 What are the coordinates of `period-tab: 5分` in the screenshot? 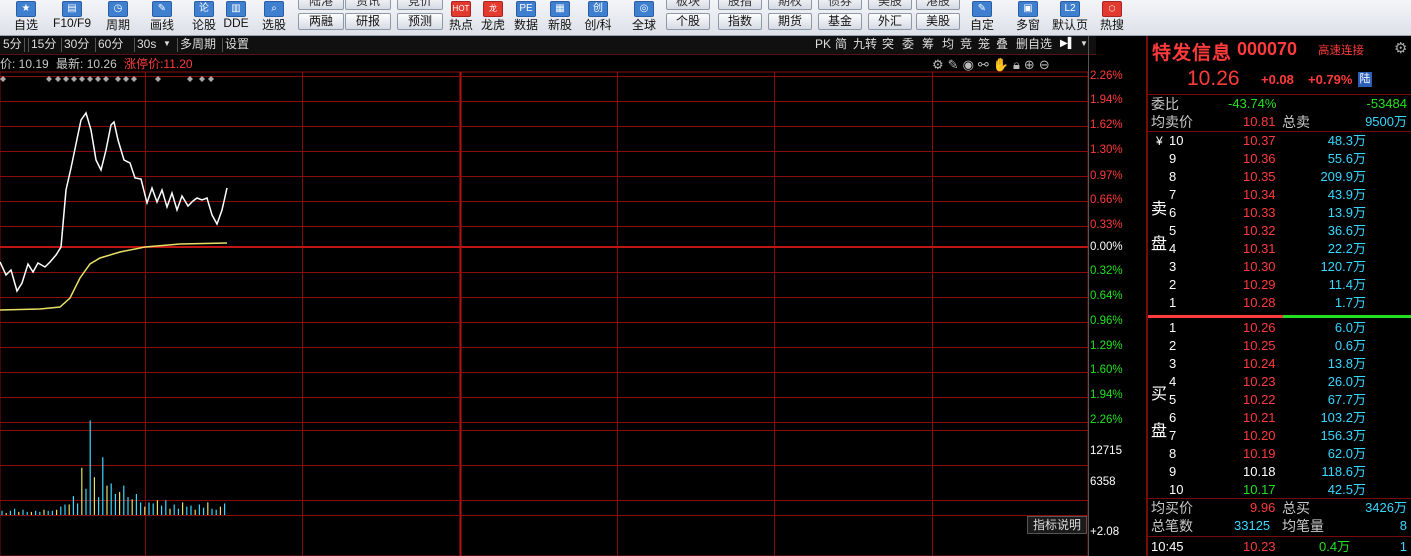 It's located at (12, 44).